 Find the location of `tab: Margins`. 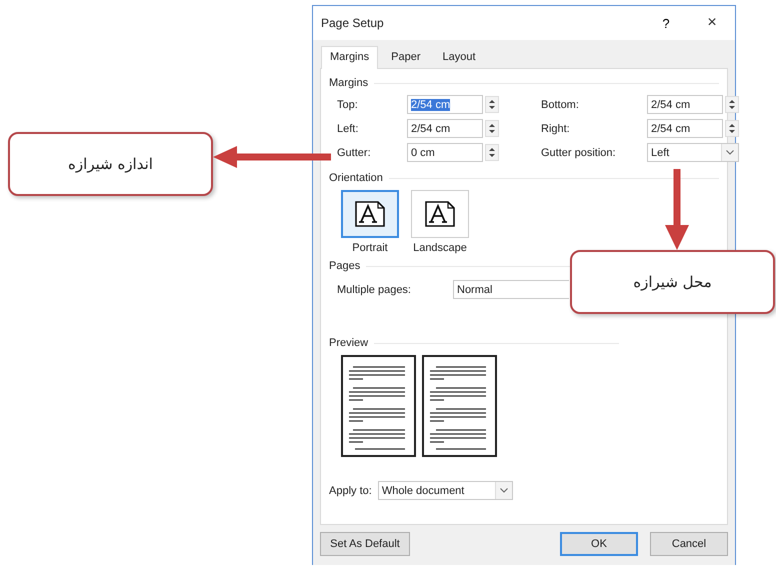

tab: Margins is located at coordinates (349, 57).